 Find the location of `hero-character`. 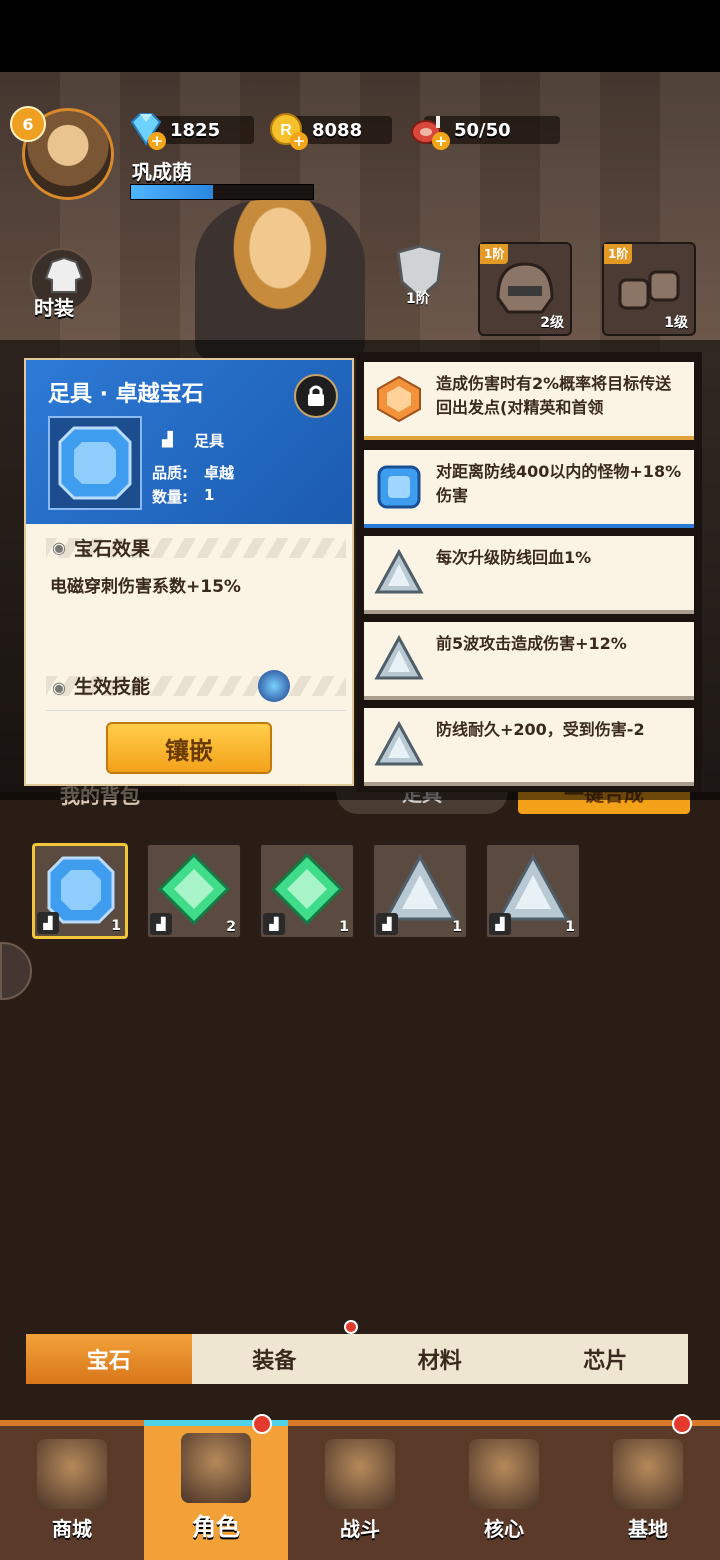

hero-character is located at coordinates (280, 280).